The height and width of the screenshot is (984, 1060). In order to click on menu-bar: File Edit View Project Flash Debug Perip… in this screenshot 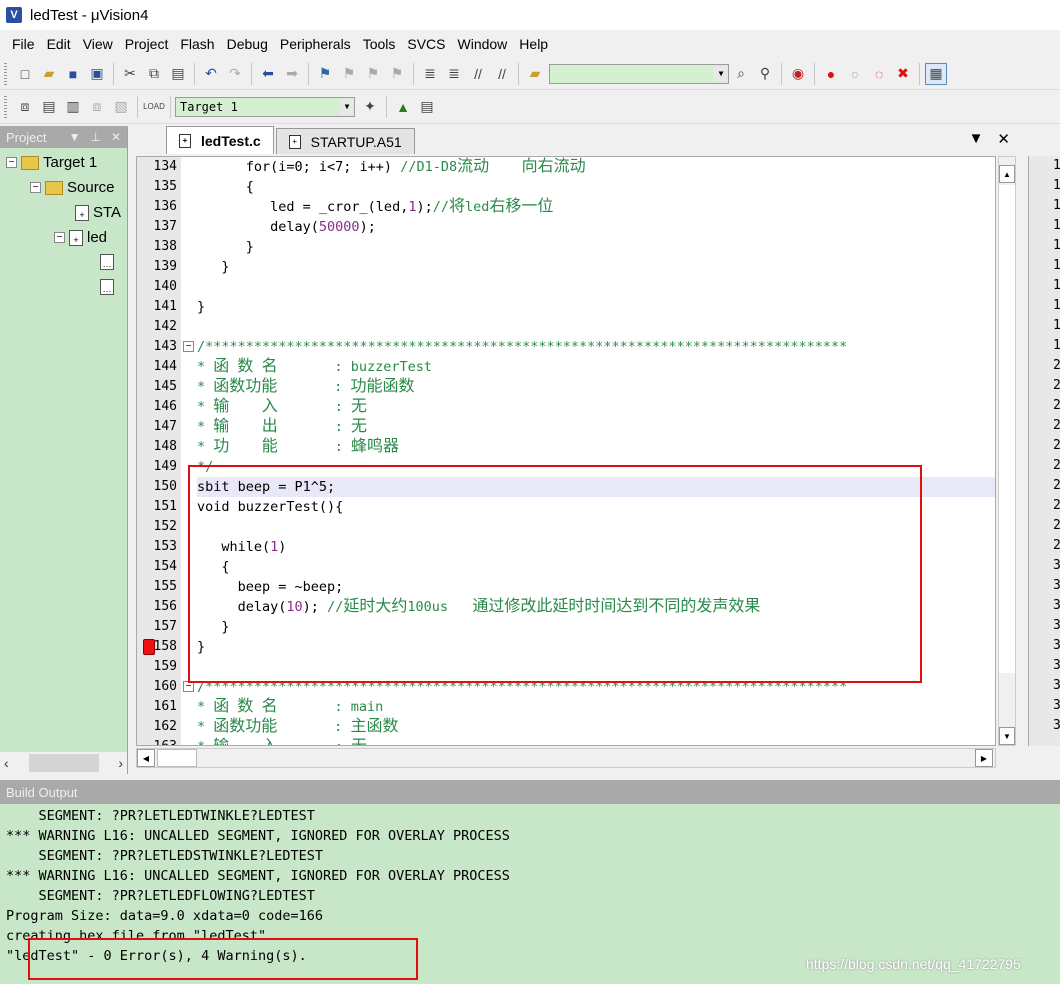, I will do `click(530, 44)`.